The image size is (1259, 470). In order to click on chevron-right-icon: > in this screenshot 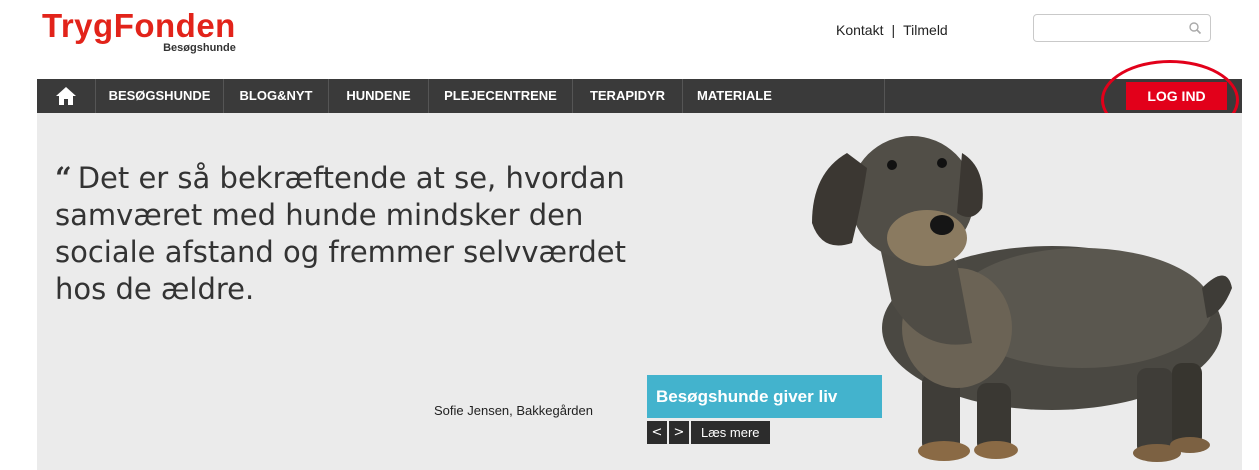, I will do `click(679, 432)`.